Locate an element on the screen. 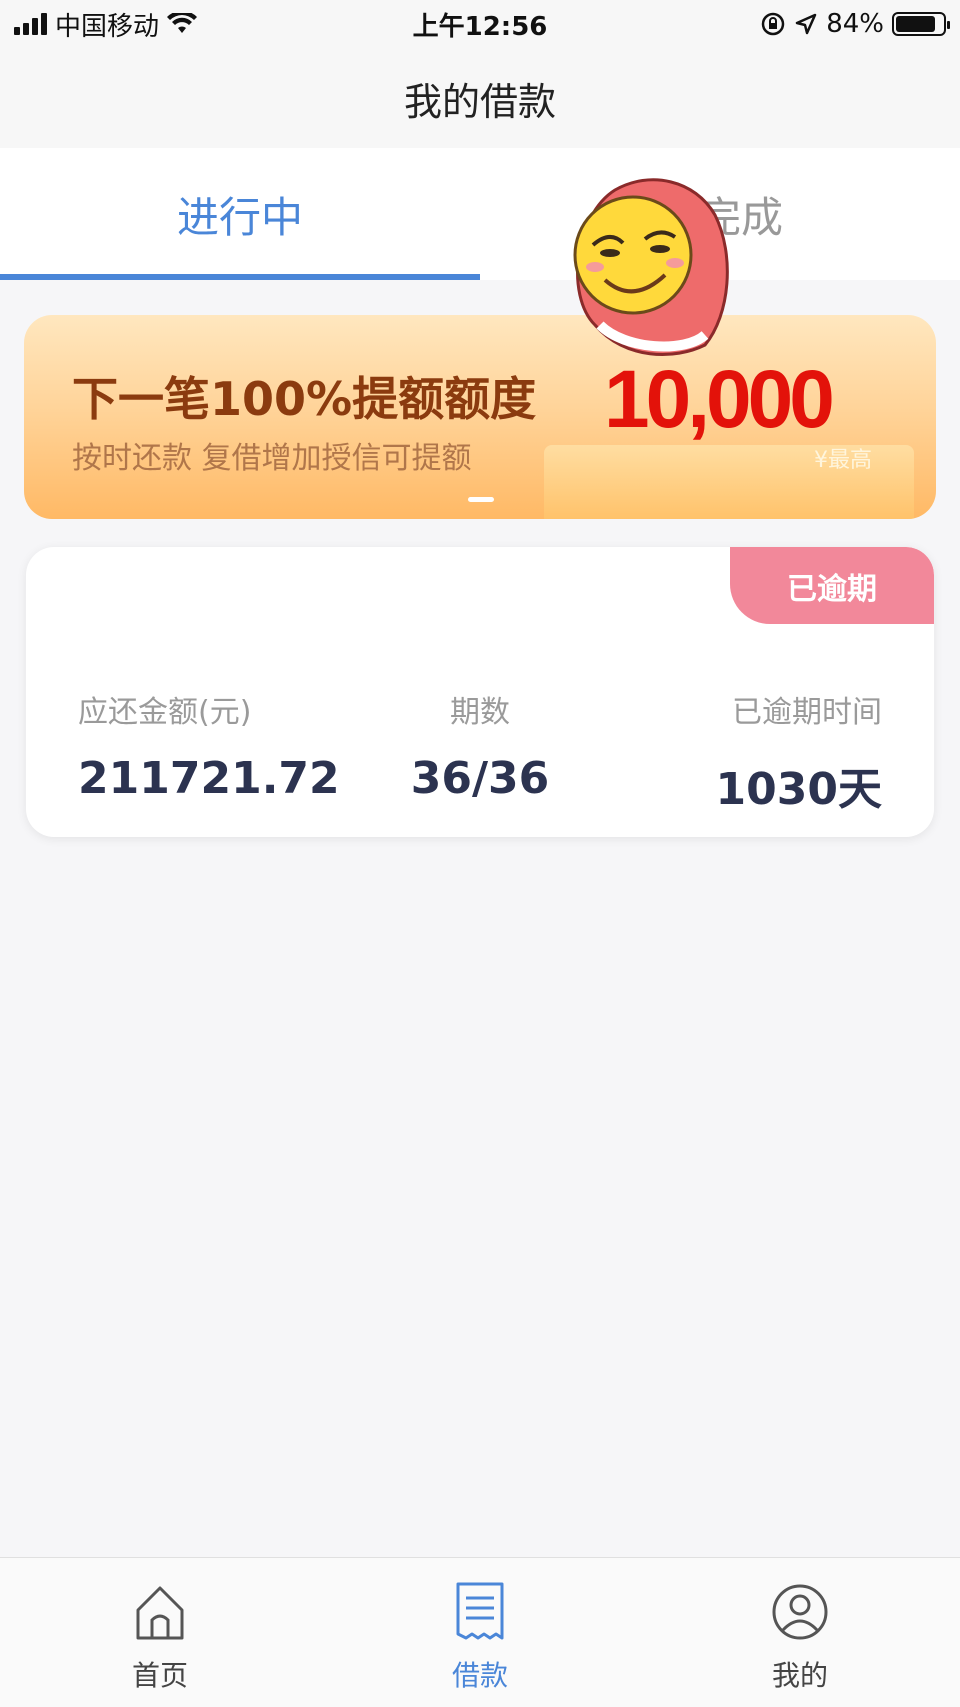  amount-due-value: 211721.72 is located at coordinates (209, 778).